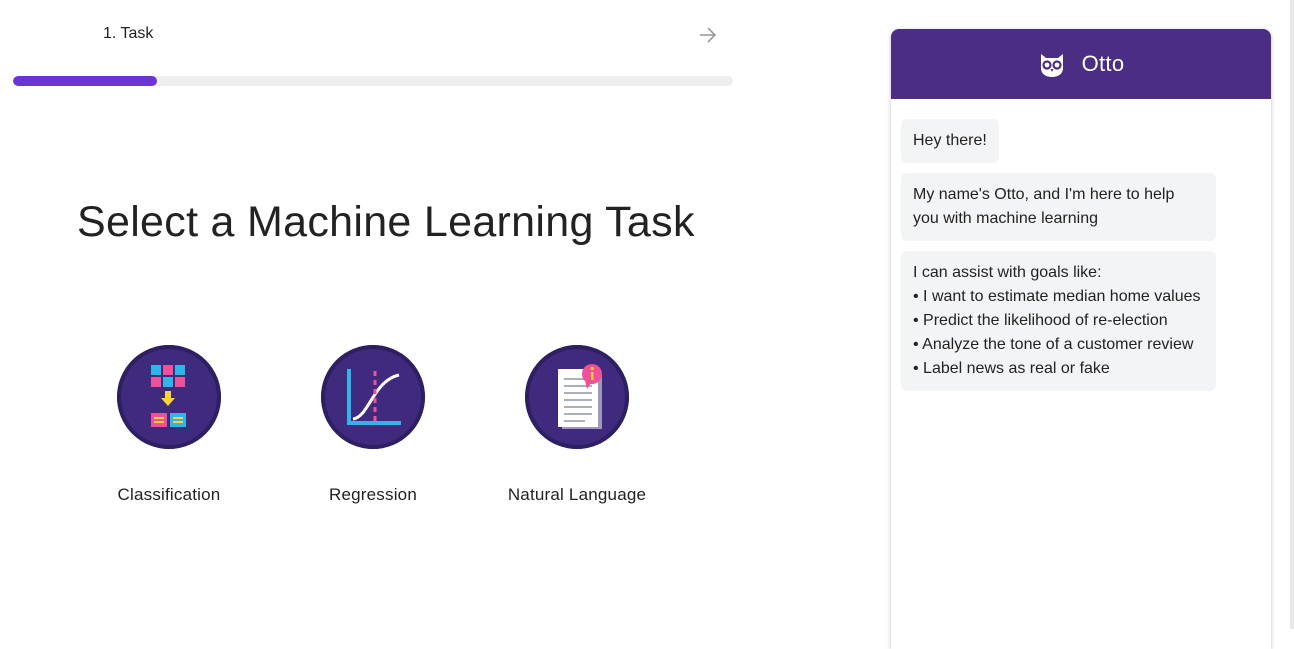  What do you see at coordinates (1051, 65) in the screenshot?
I see `owl-icon` at bounding box center [1051, 65].